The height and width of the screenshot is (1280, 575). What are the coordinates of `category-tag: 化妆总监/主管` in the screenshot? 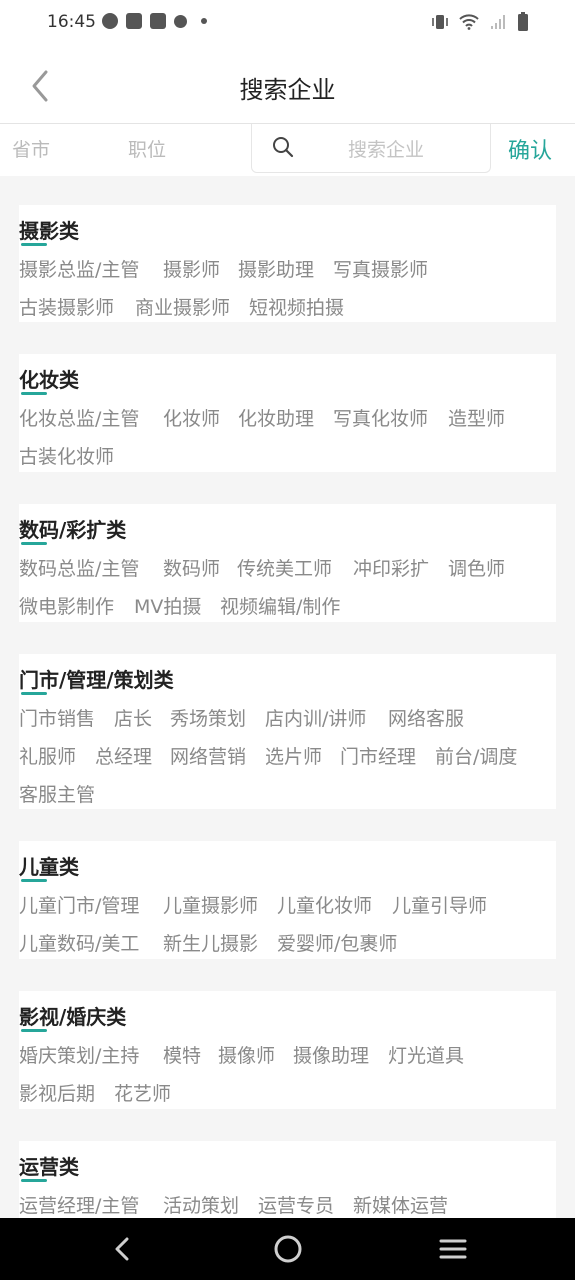 It's located at (79, 417).